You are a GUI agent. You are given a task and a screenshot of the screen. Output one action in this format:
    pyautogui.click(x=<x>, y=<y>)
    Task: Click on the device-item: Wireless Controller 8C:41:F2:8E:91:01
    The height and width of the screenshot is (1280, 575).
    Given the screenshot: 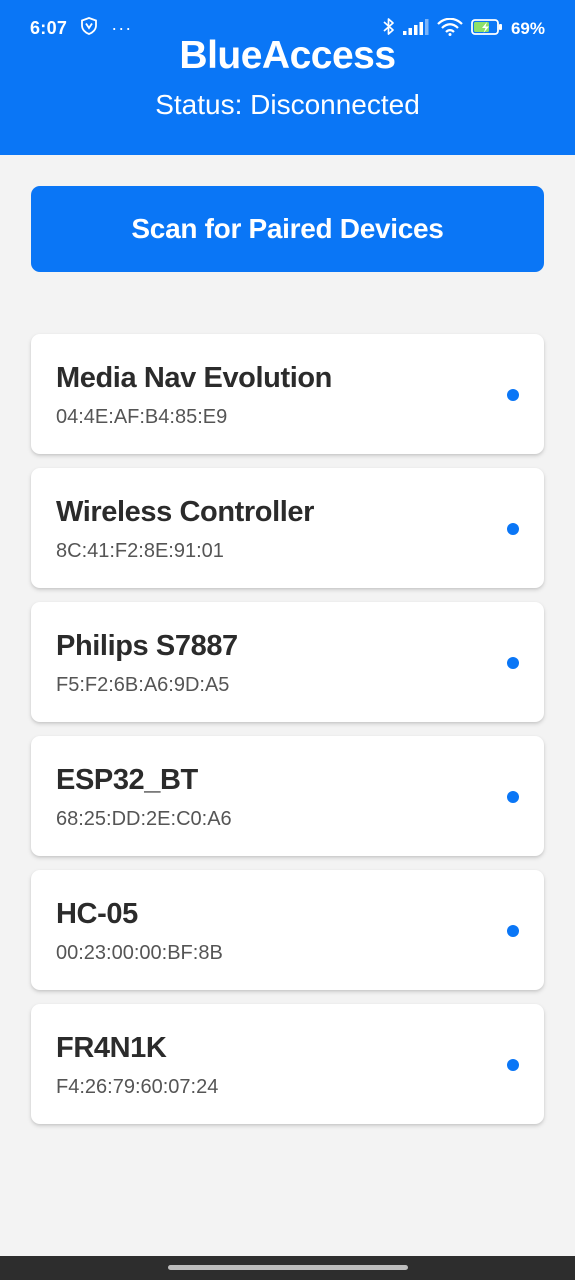 What is the action you would take?
    pyautogui.click(x=287, y=528)
    